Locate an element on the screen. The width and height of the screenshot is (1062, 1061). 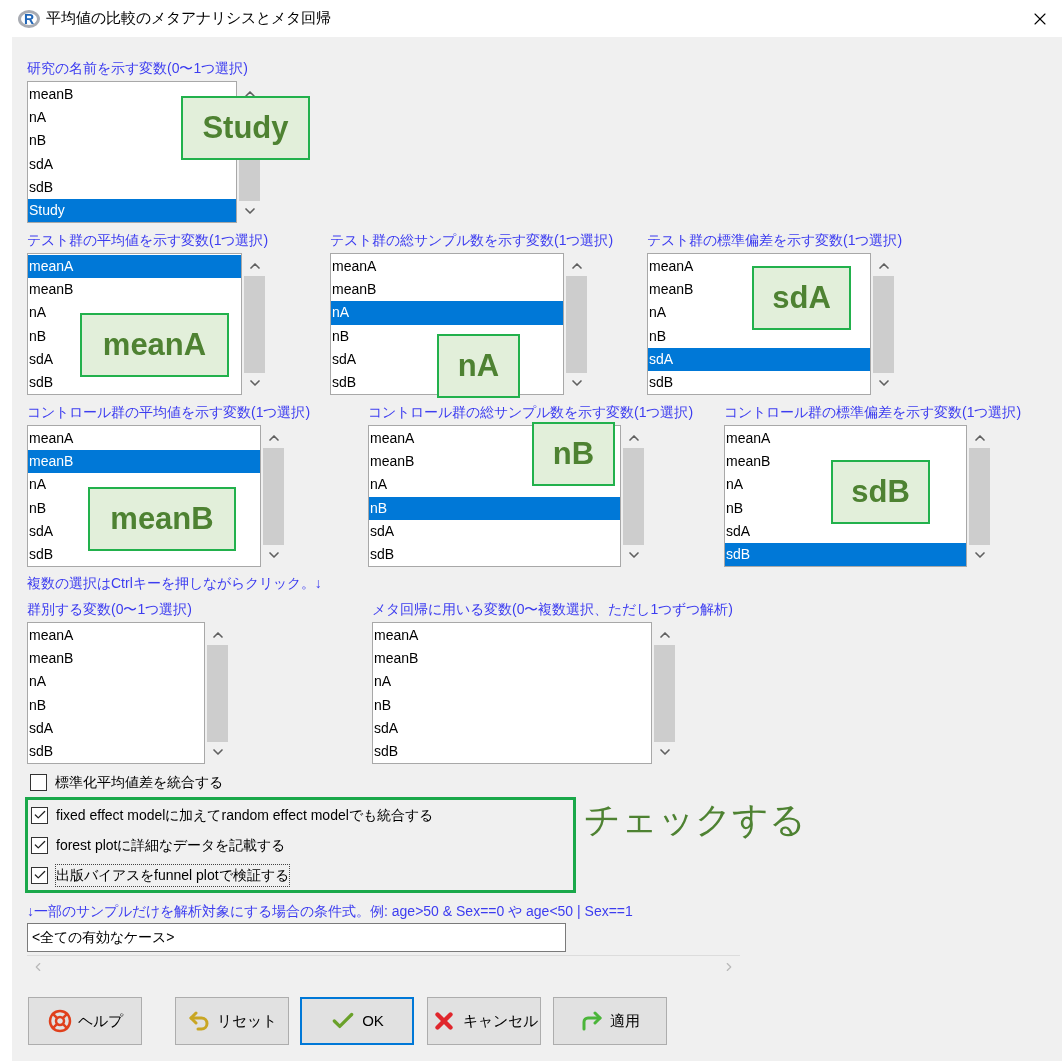
listbox-label: テスト群の標準偏差を示す変数(1つ選択) is located at coordinates (775, 240).